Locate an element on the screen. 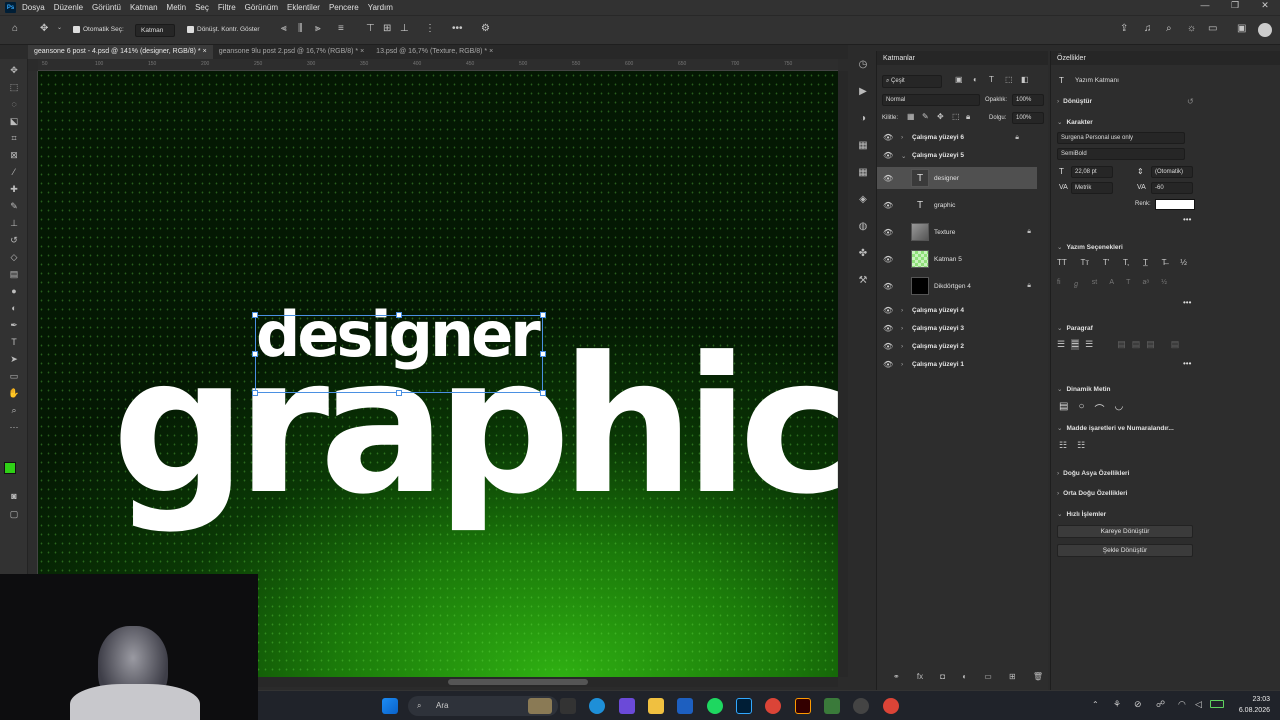 This screenshot has height=720, width=1280. lock-artboard-icon: ⬚ is located at coordinates (956, 117).